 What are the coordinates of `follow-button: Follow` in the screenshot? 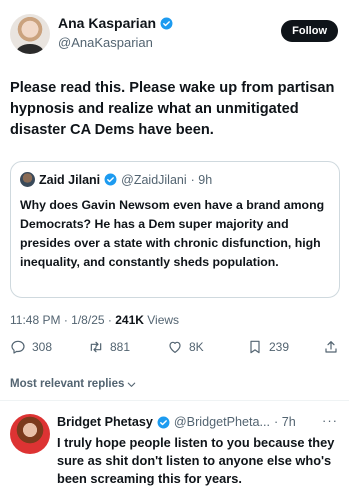 It's located at (309, 31).